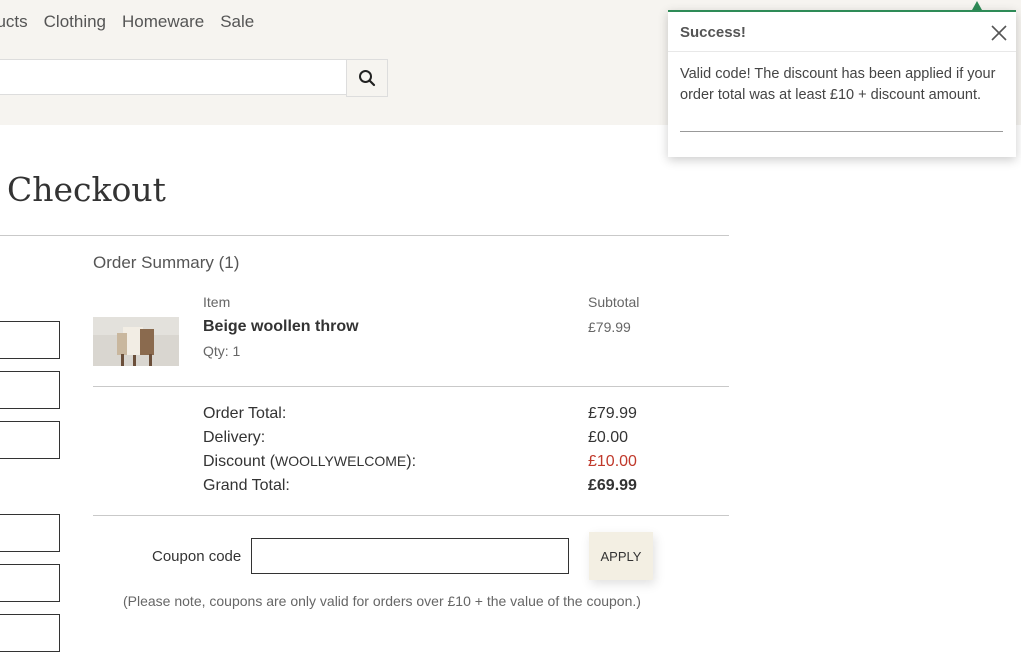 This screenshot has height=652, width=1021. I want to click on toast-arrow, so click(977, 5).